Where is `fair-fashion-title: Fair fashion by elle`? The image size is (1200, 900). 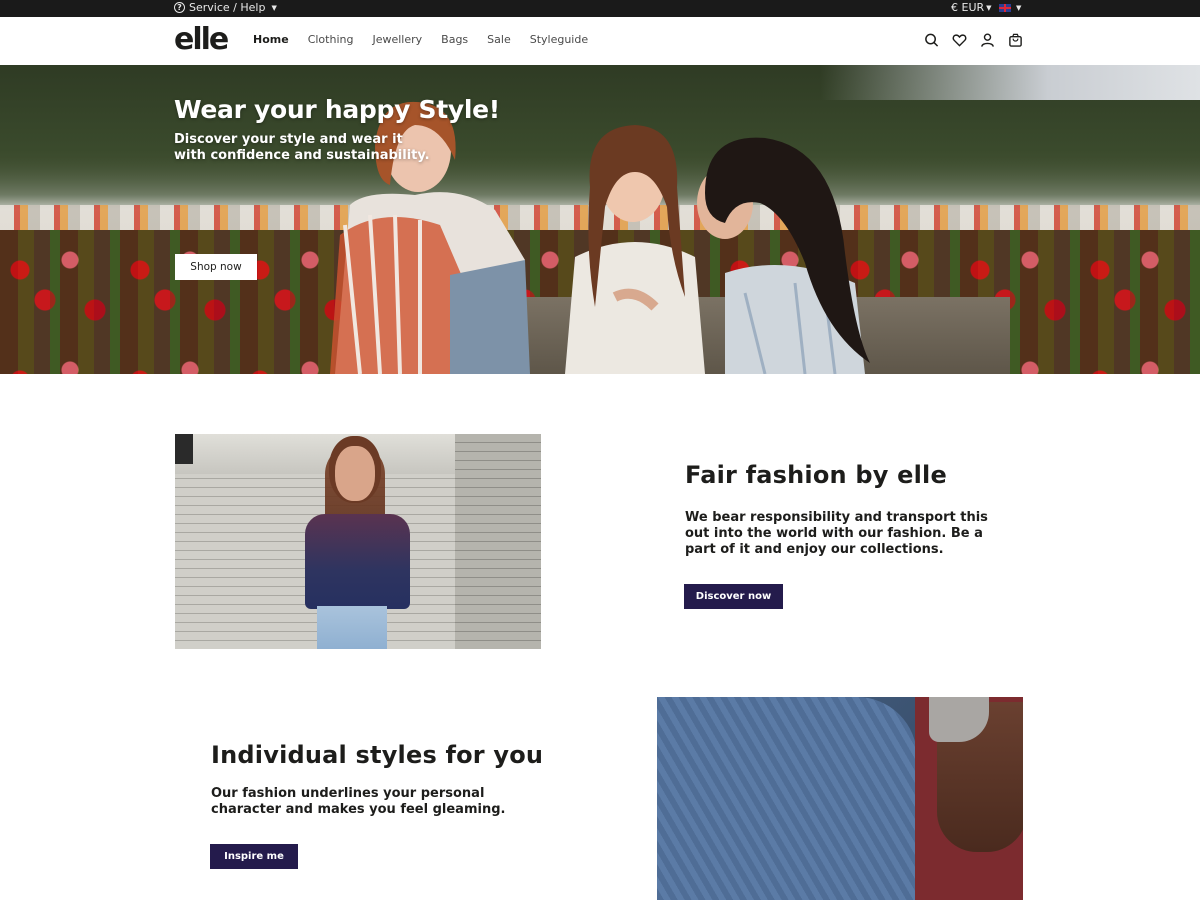
fair-fashion-title: Fair fashion by elle is located at coordinates (816, 475).